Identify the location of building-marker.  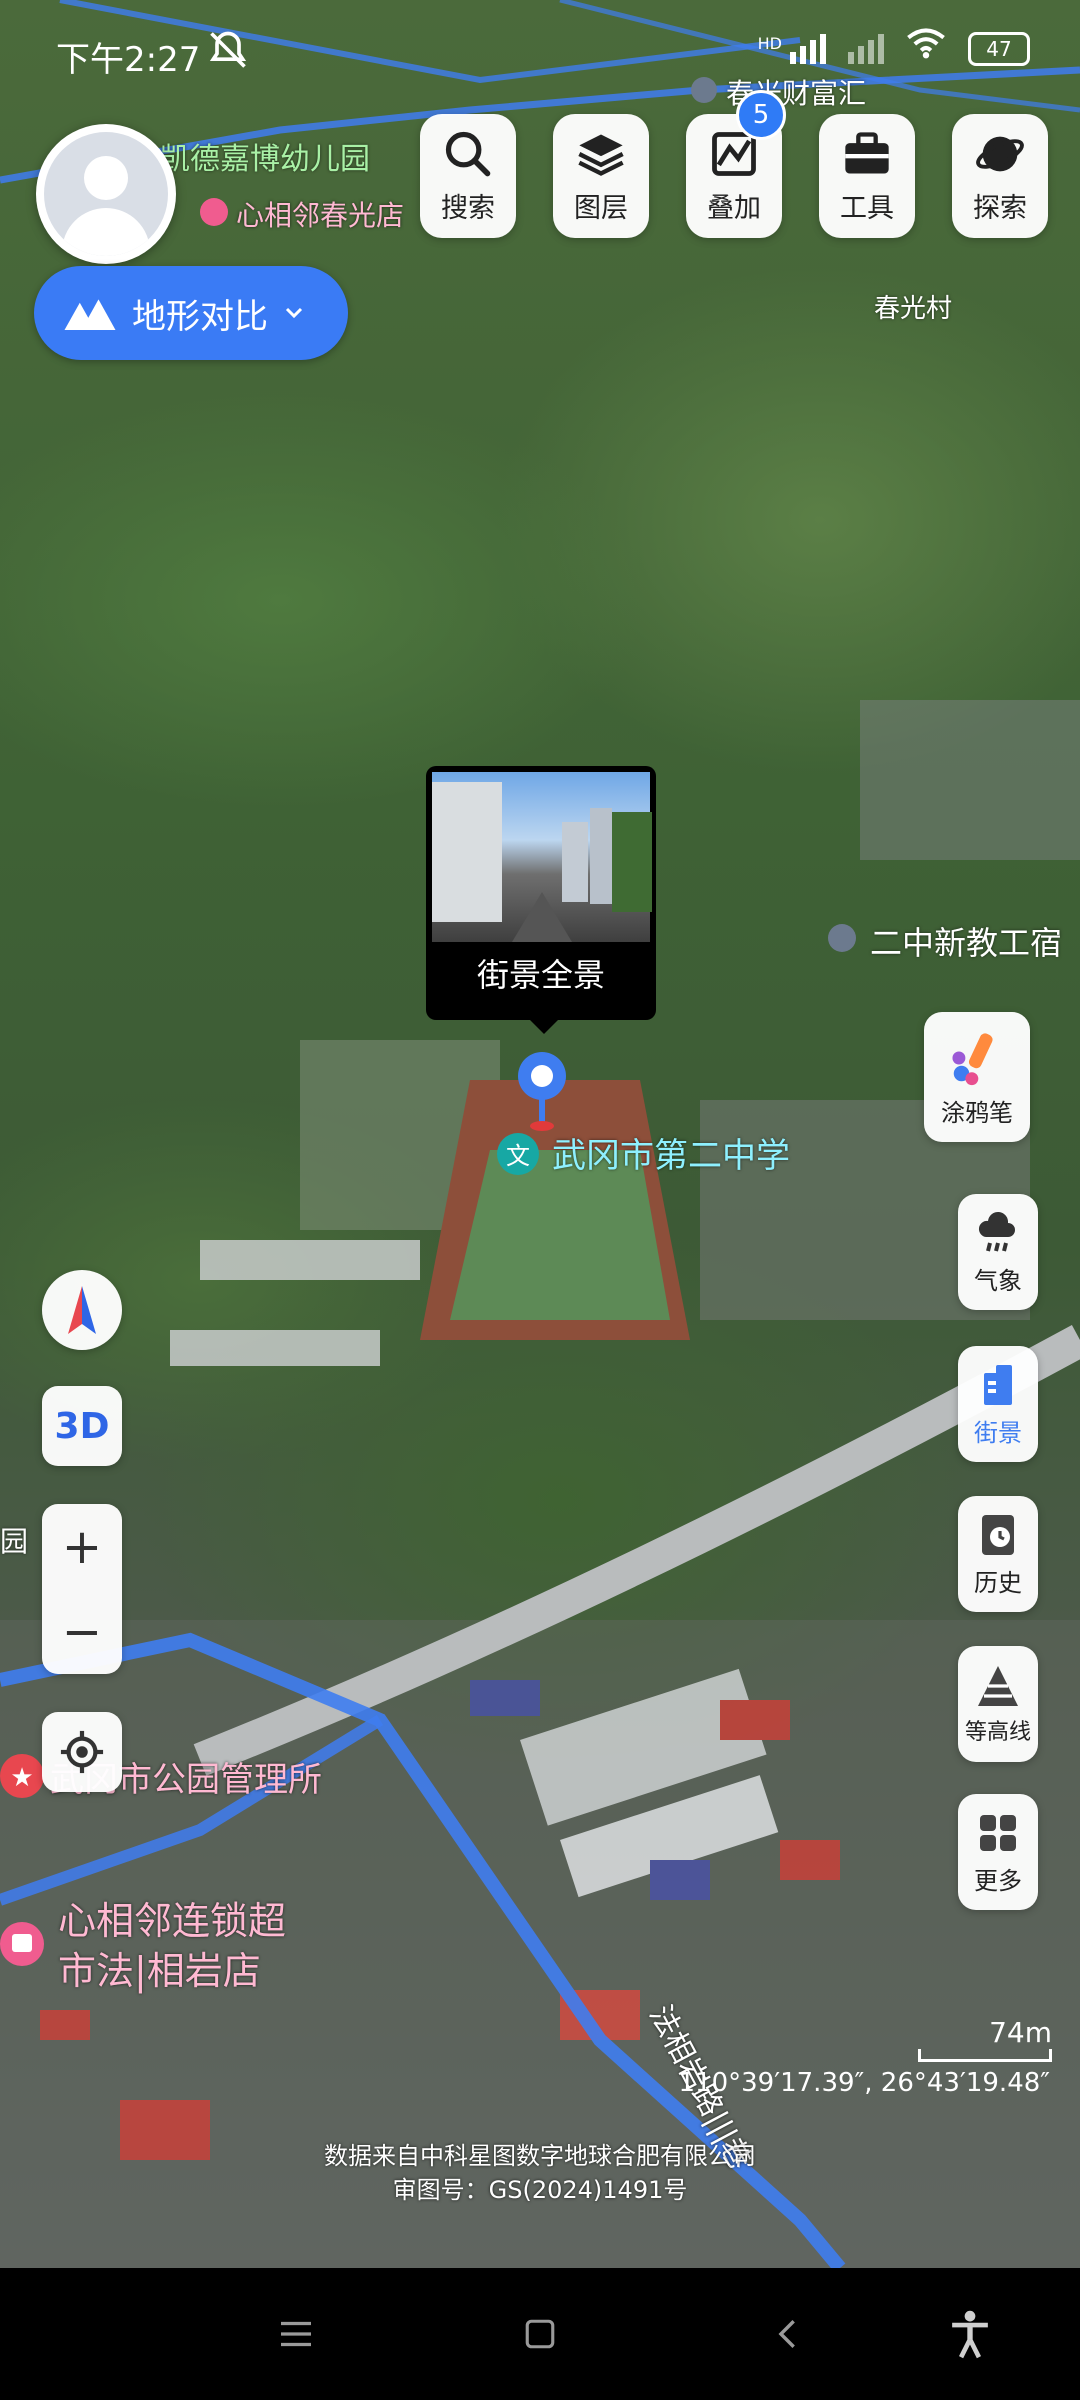
(704, 90).